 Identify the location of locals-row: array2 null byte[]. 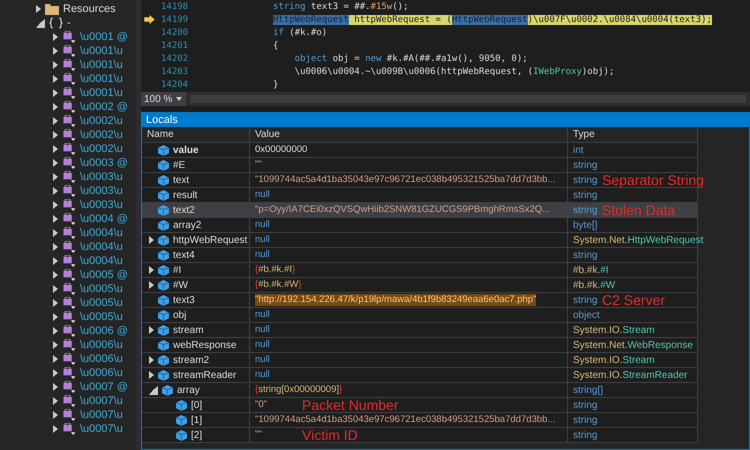
(420, 225).